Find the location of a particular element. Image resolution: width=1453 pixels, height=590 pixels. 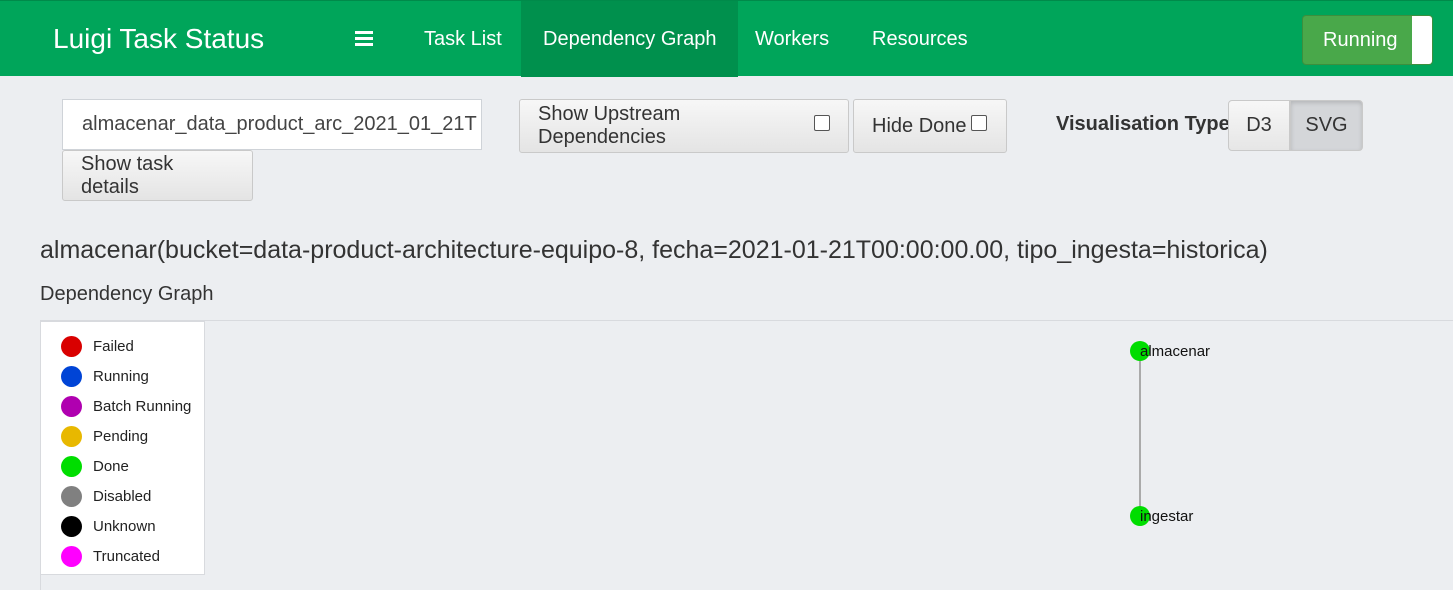

brand-title: Luigi Task Status is located at coordinates (158, 39).